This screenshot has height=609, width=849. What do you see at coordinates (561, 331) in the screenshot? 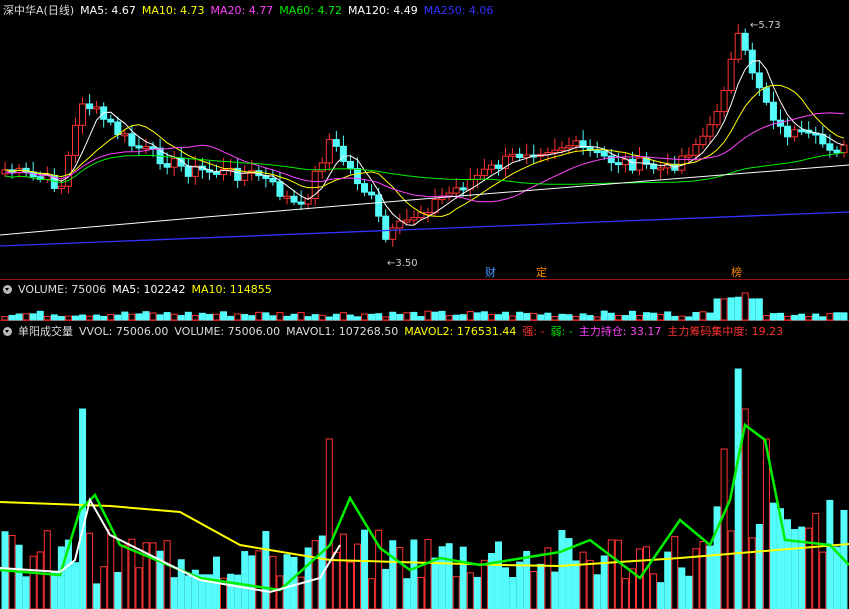
I see `indicator-legend-item: 弱: -` at bounding box center [561, 331].